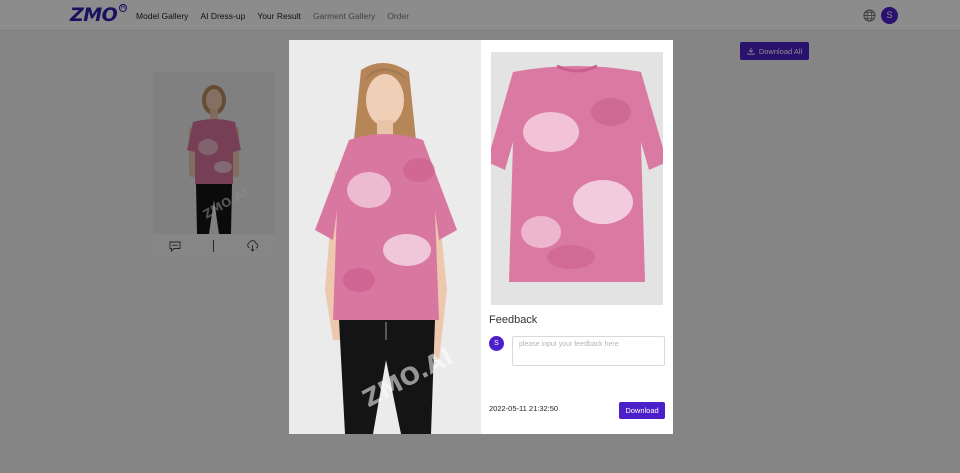 The image size is (960, 473). I want to click on feedback-input, so click(588, 351).